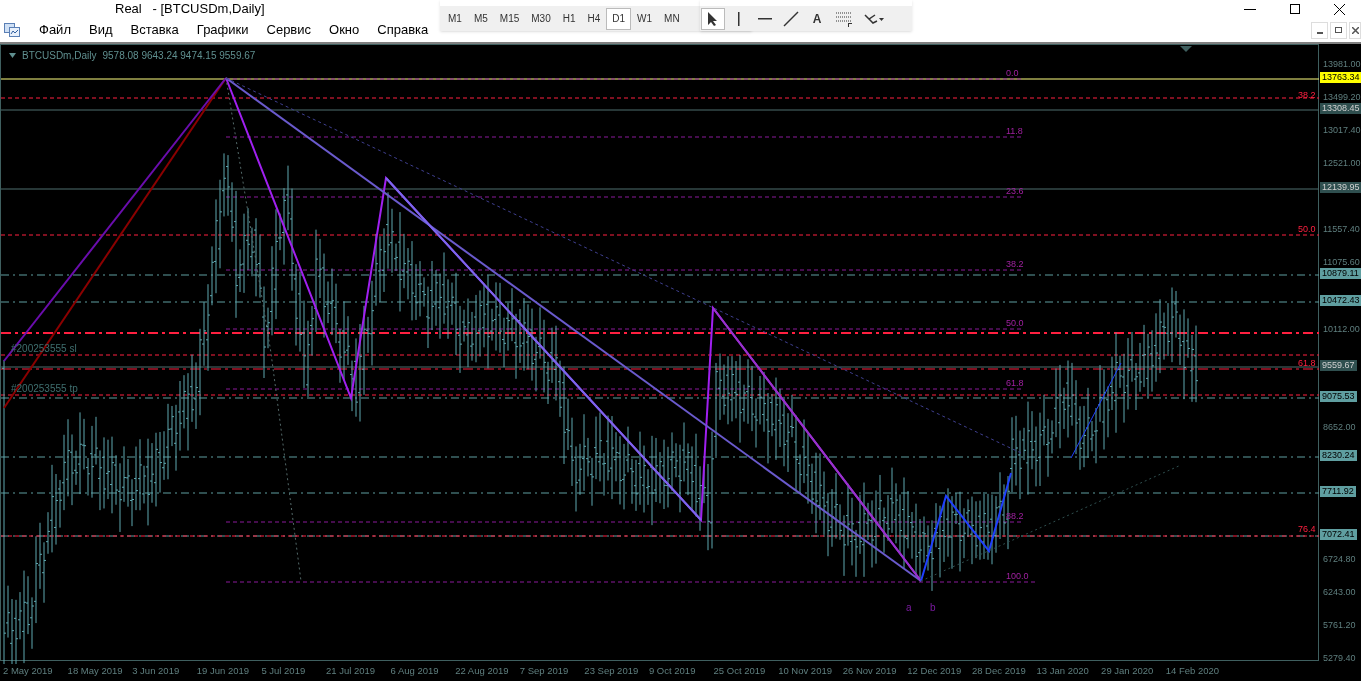 The height and width of the screenshot is (681, 1361). Describe the element at coordinates (874, 18) in the screenshot. I see `shapes-dropdown-icon` at that location.